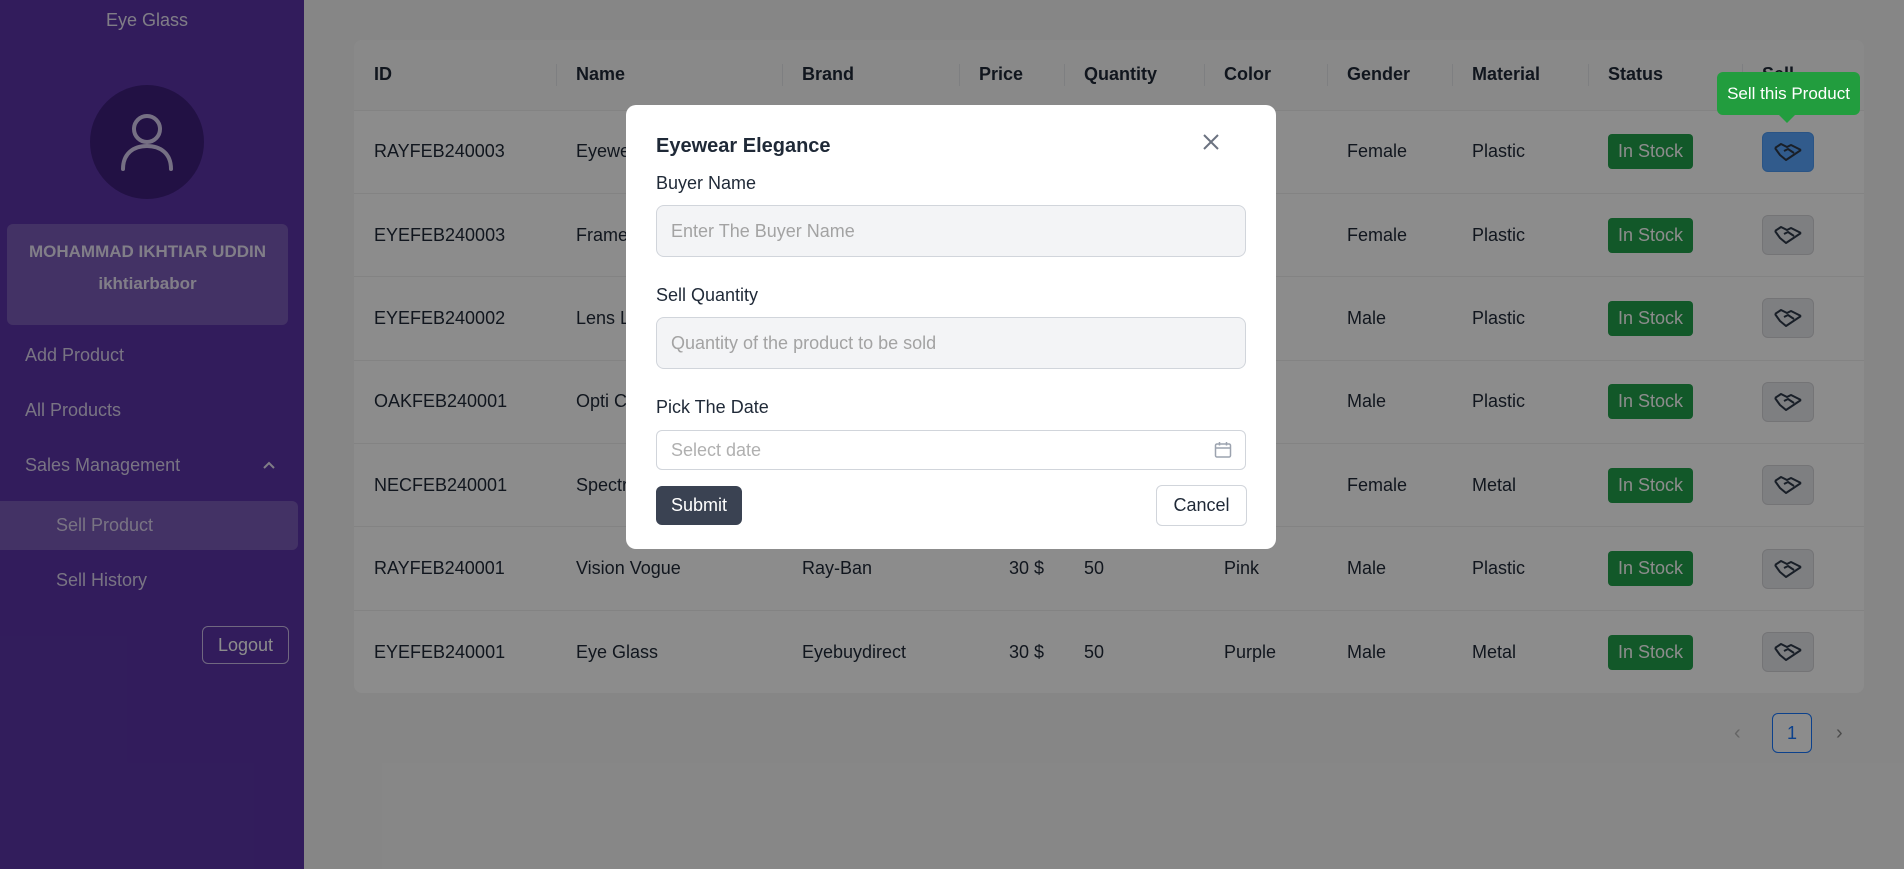 This screenshot has width=1904, height=869. What do you see at coordinates (743, 146) in the screenshot?
I see `modal-title: Eyewear Elegance` at bounding box center [743, 146].